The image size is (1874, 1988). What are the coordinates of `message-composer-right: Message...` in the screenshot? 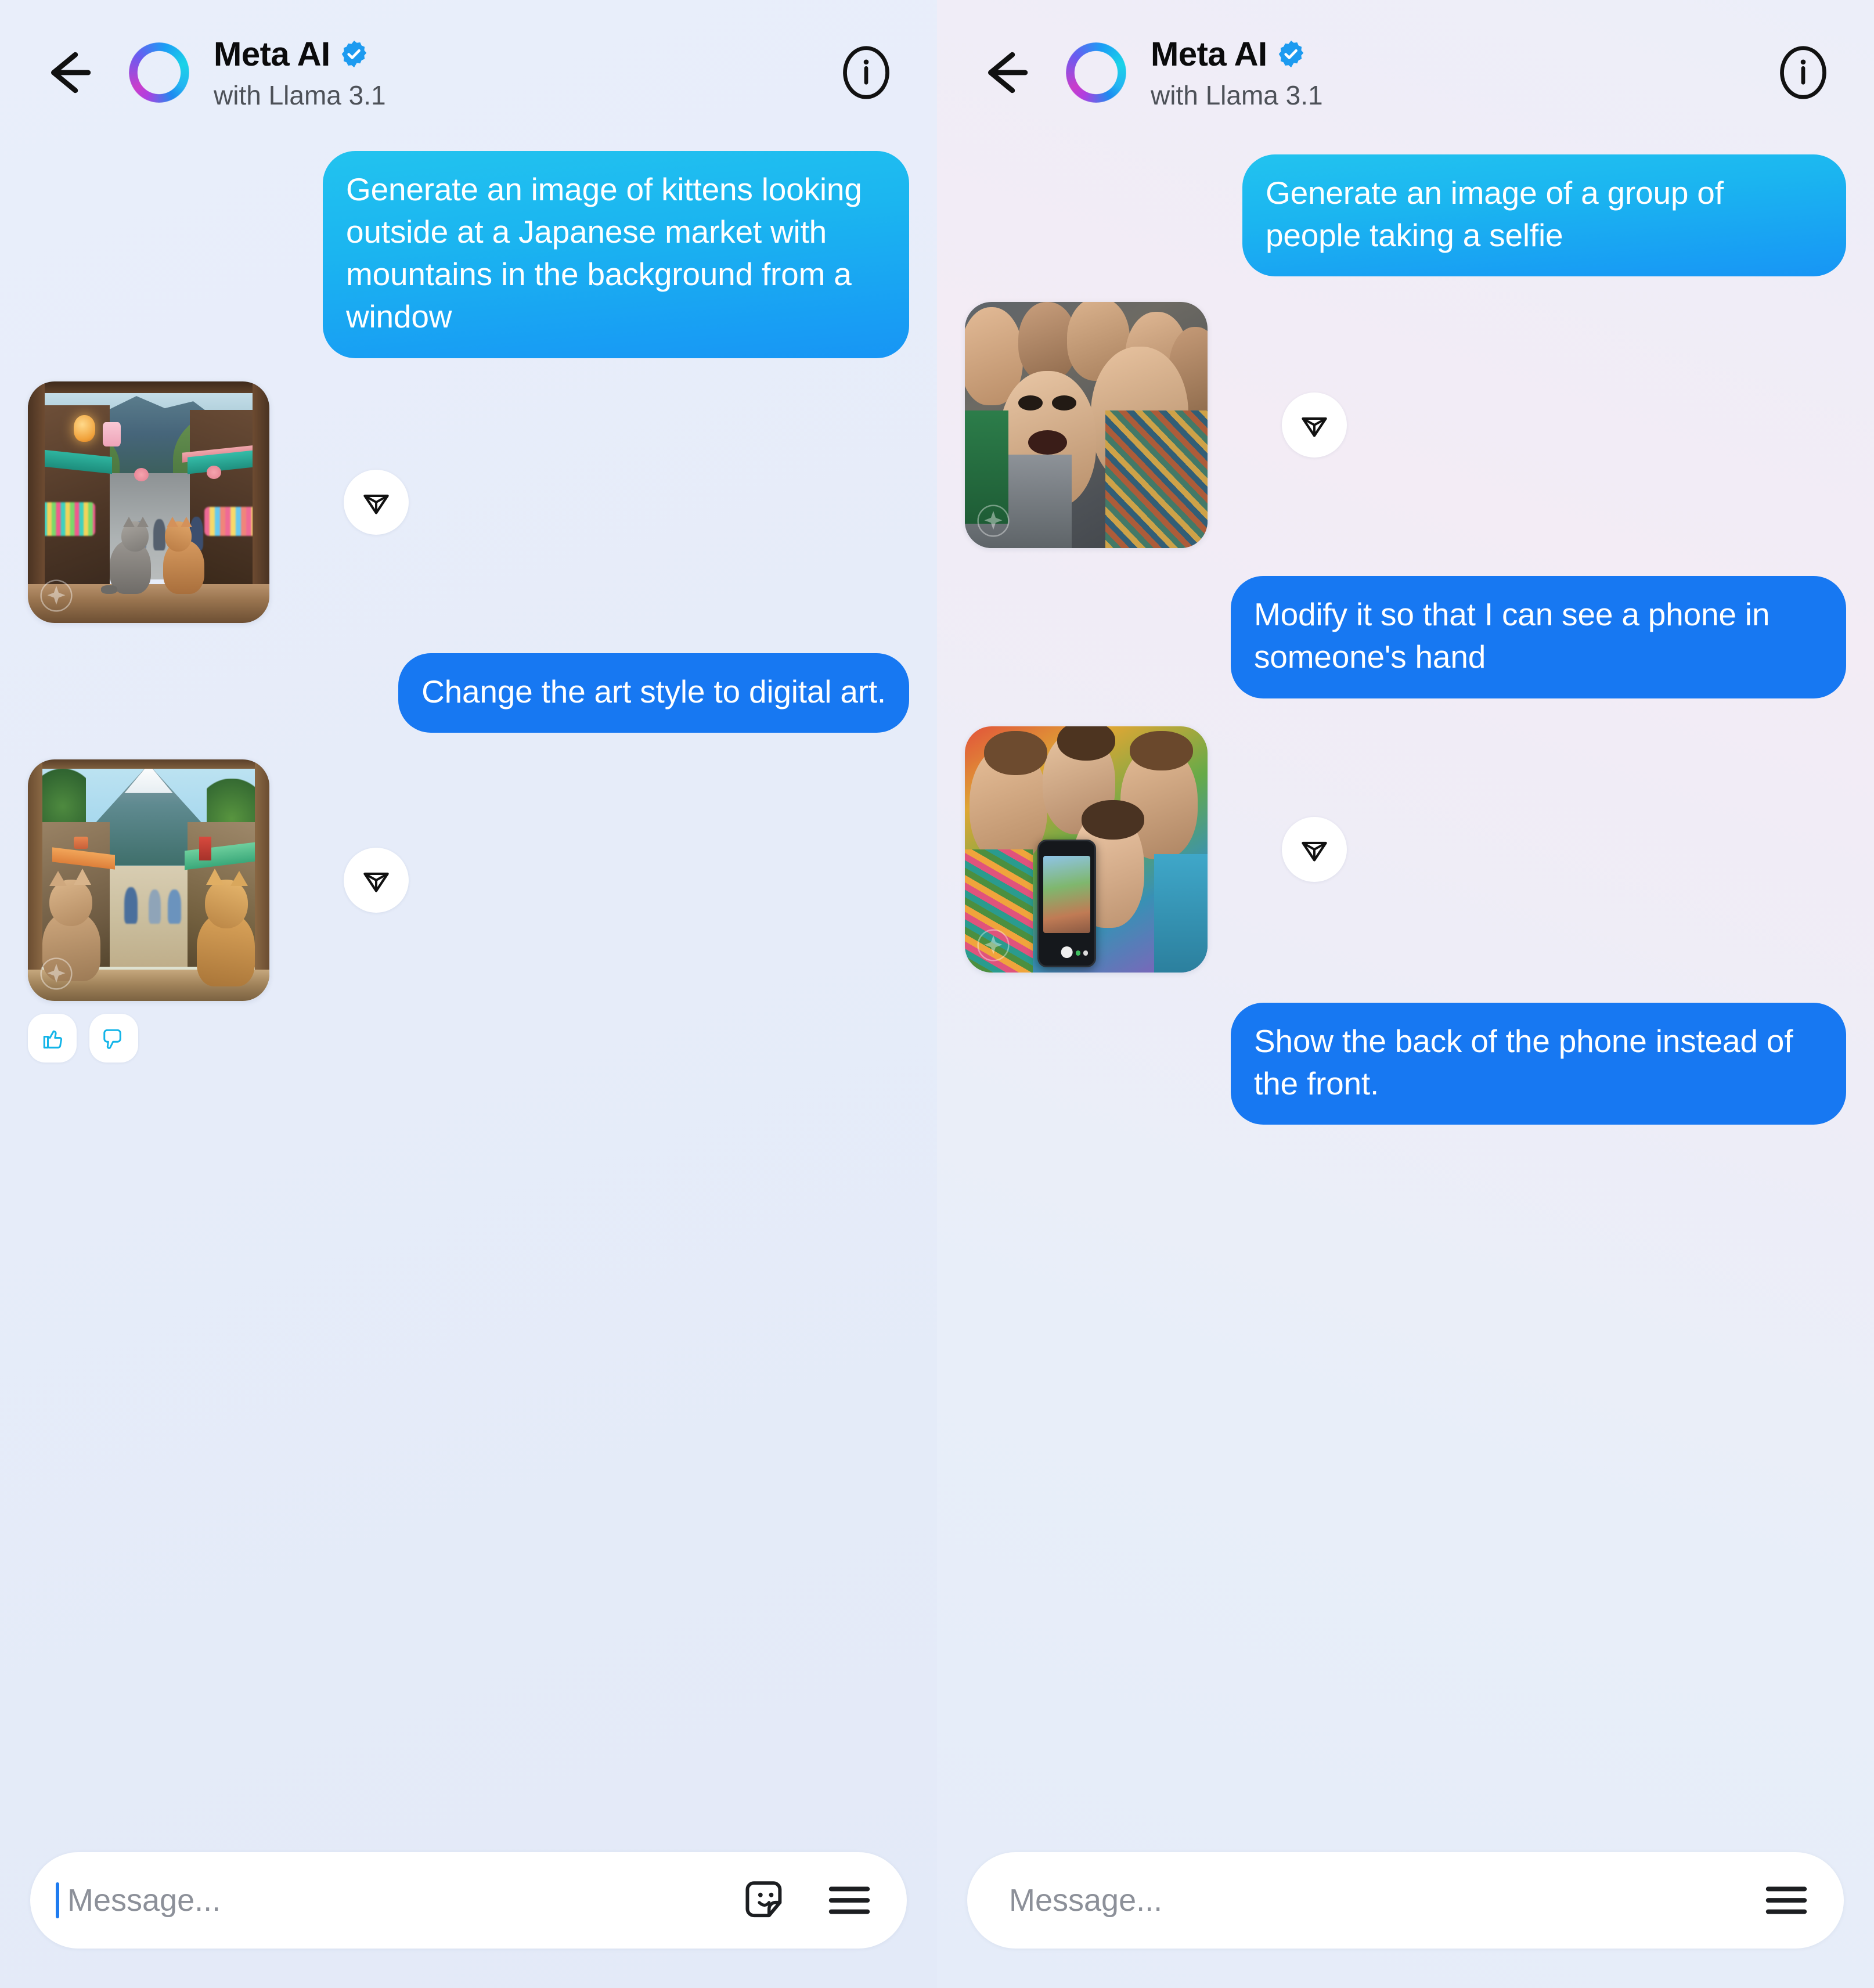 It's located at (1405, 1916).